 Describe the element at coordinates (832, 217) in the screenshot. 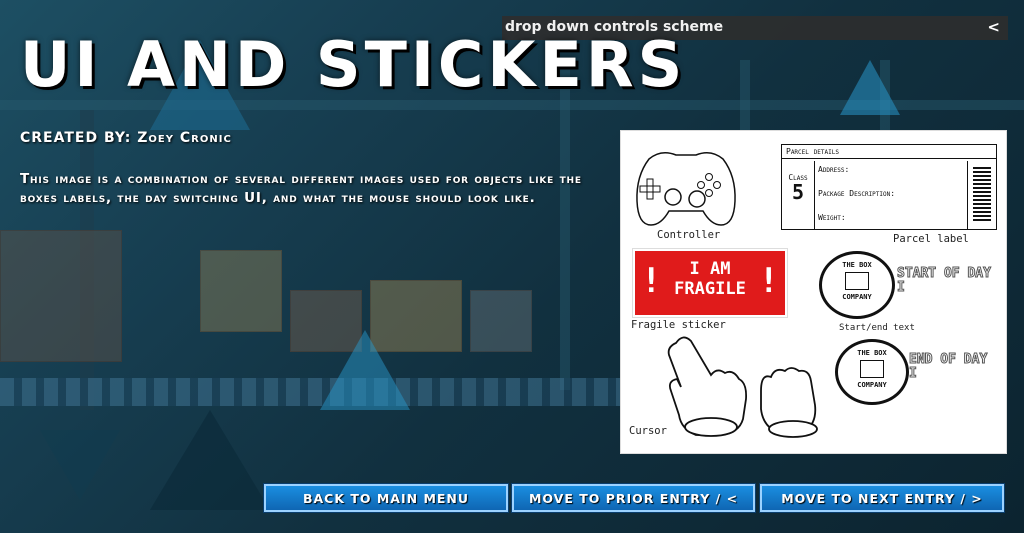

I see `parcel-weight-label: Weight:` at that location.